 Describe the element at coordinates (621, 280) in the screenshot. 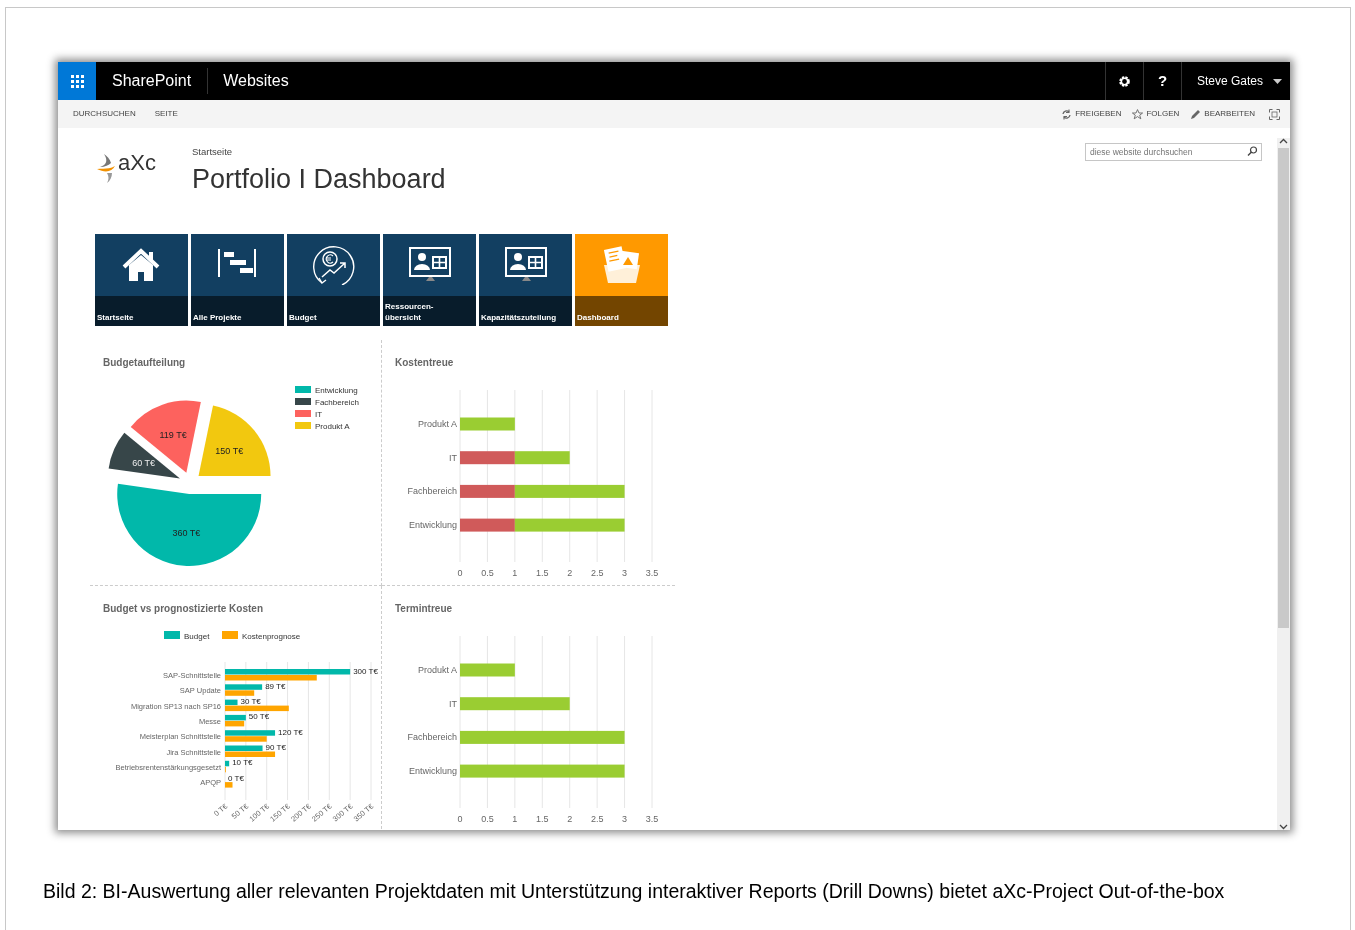

I see `dashboard-tile: Dashboard` at that location.